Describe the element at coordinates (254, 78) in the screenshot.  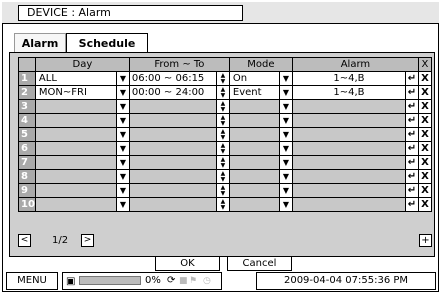
I see `mode-cell: On` at that location.